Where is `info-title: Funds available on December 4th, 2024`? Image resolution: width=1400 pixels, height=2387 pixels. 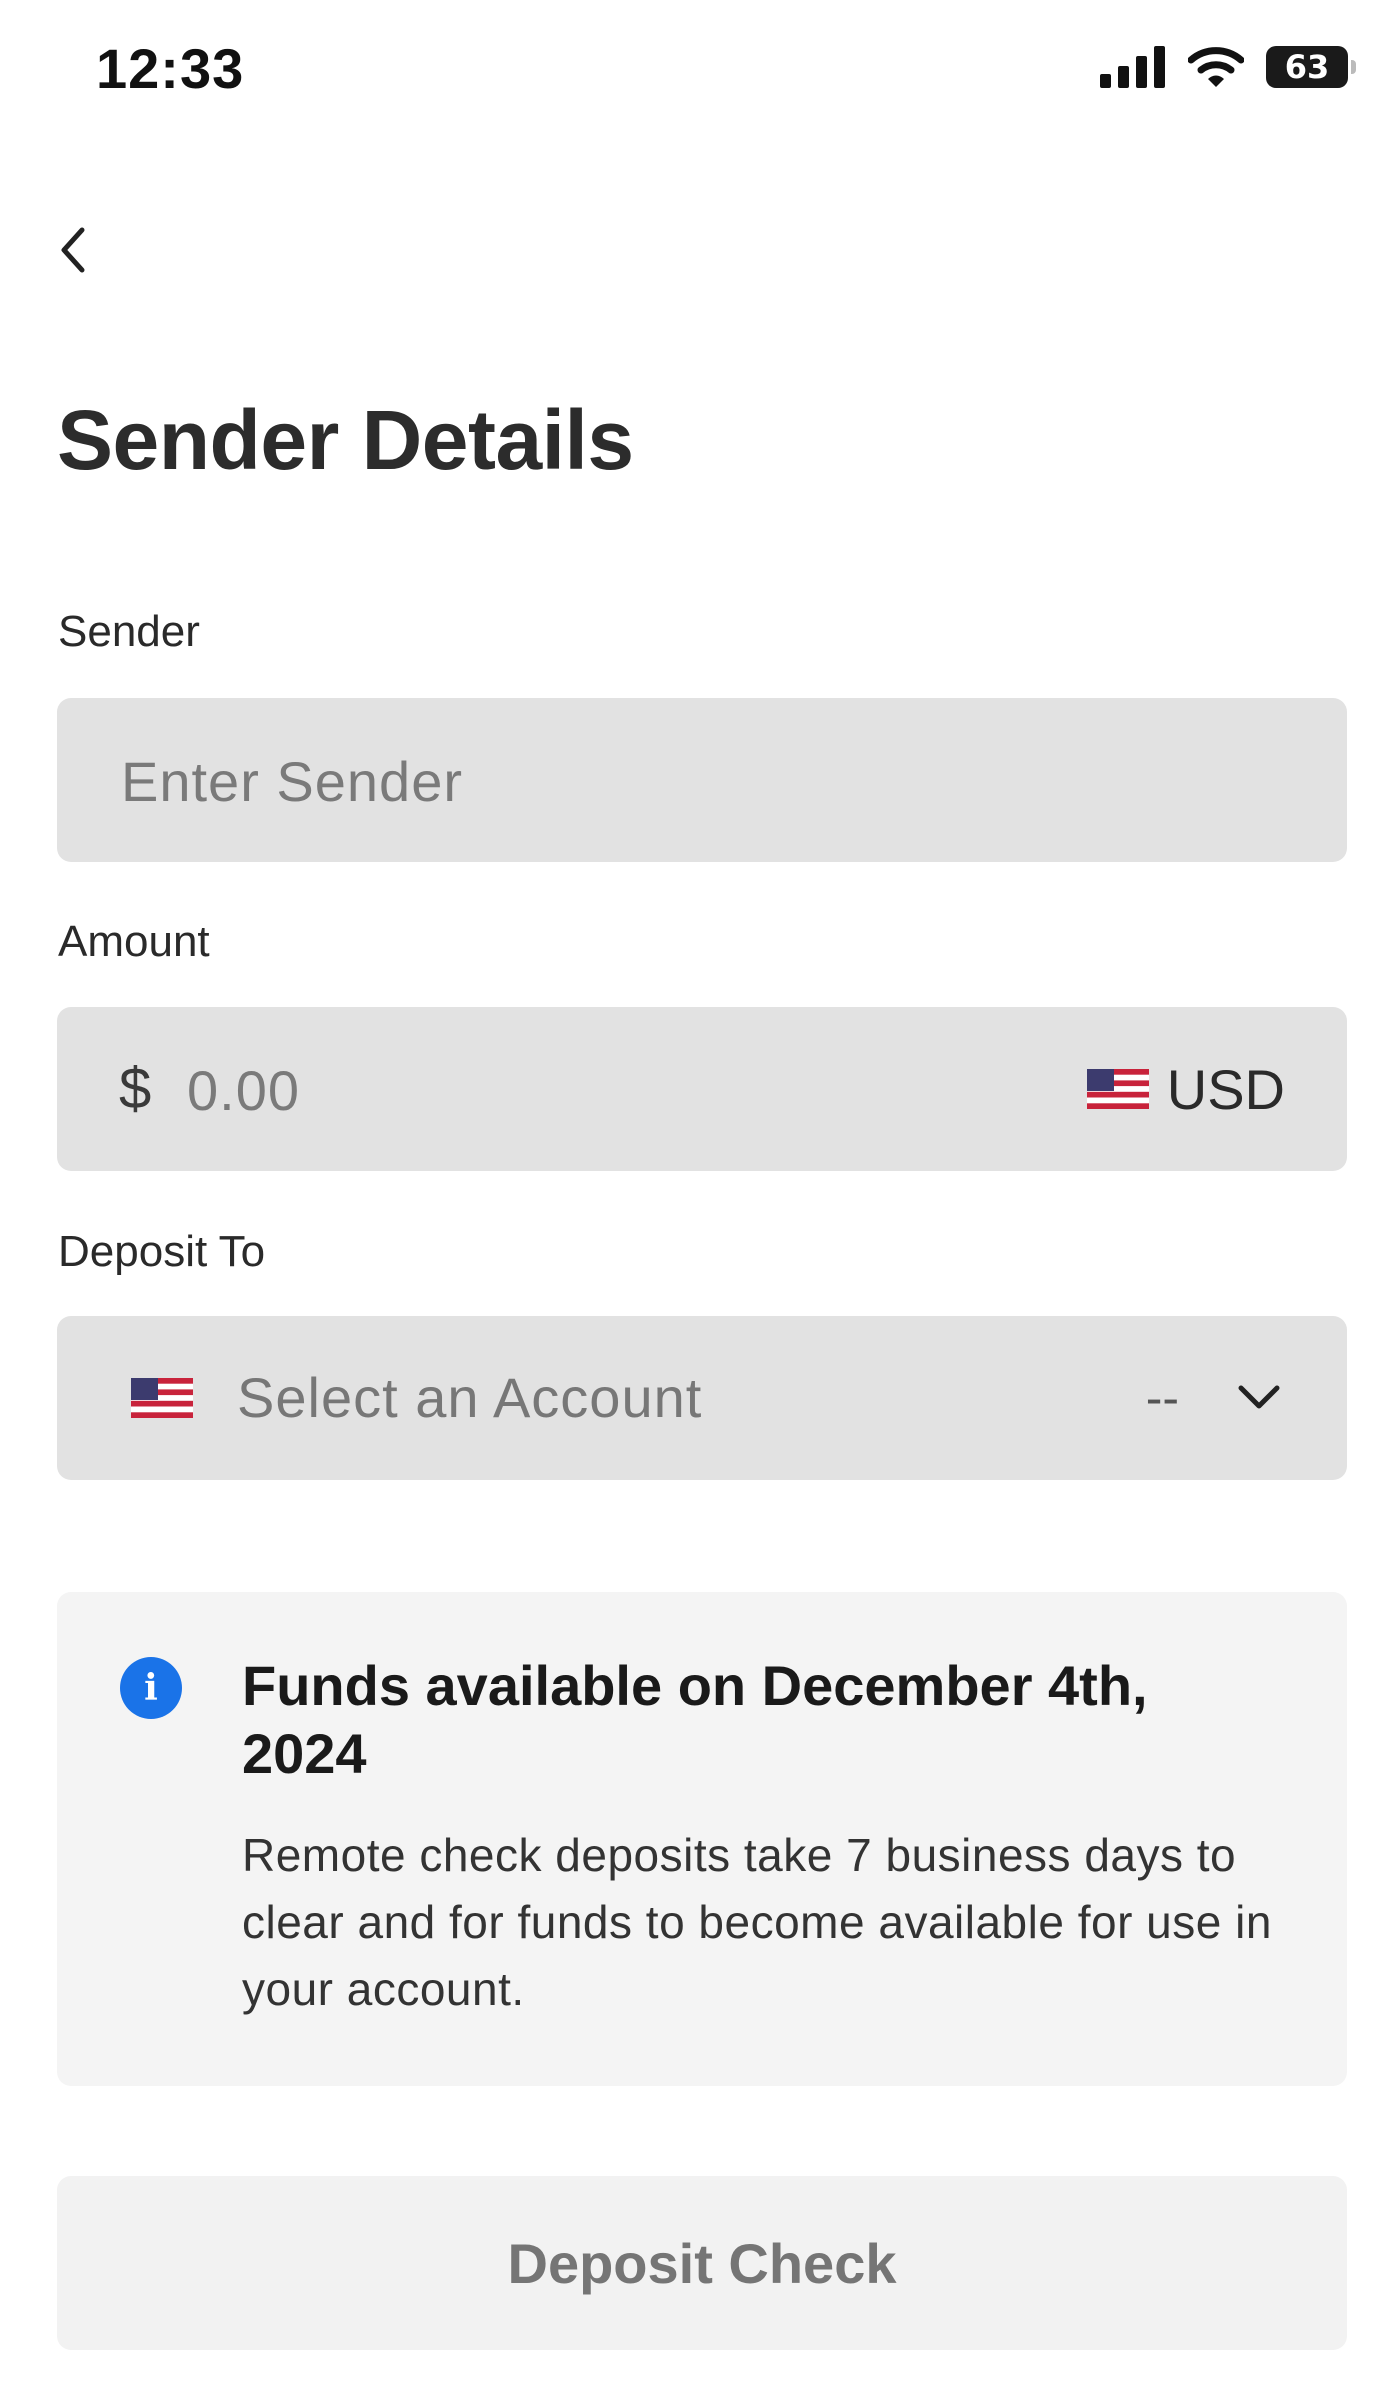
info-title: Funds available on December 4th, 2024 is located at coordinates (695, 1719).